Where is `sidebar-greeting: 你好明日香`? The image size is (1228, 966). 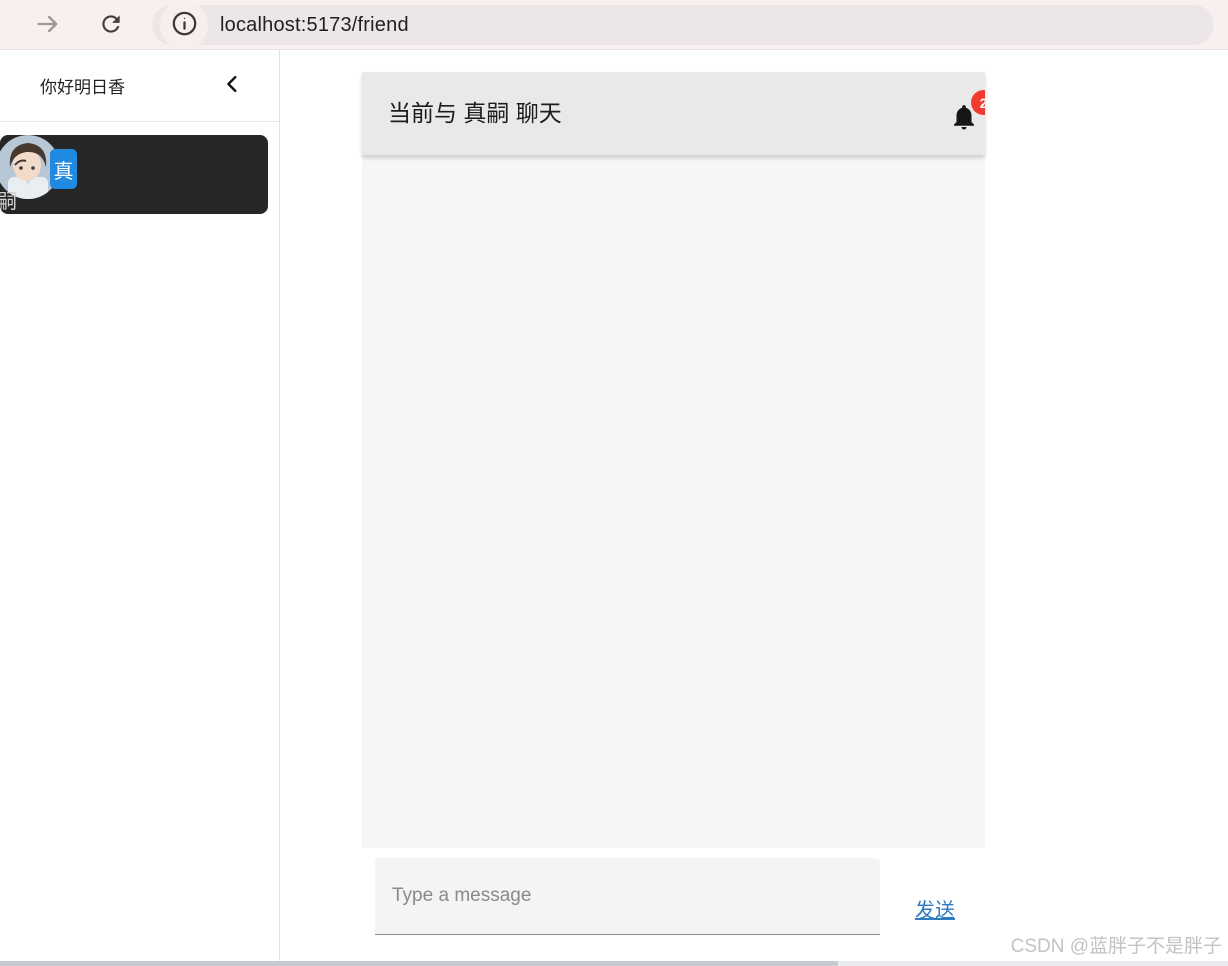 sidebar-greeting: 你好明日香 is located at coordinates (82, 87).